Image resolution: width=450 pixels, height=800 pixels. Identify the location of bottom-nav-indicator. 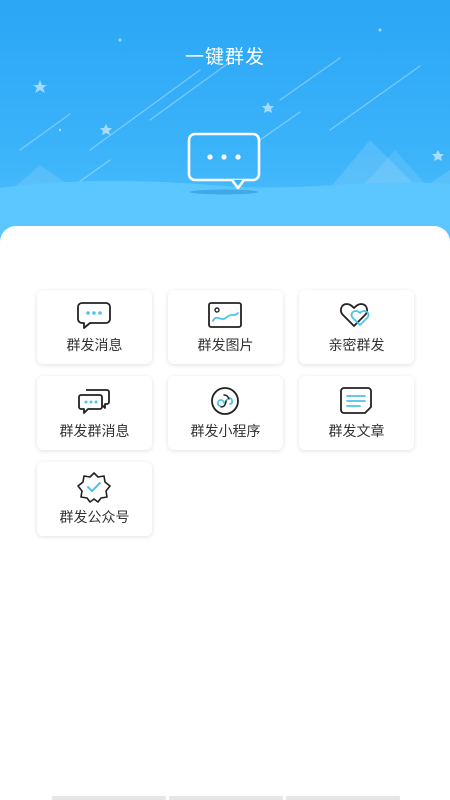
(226, 798).